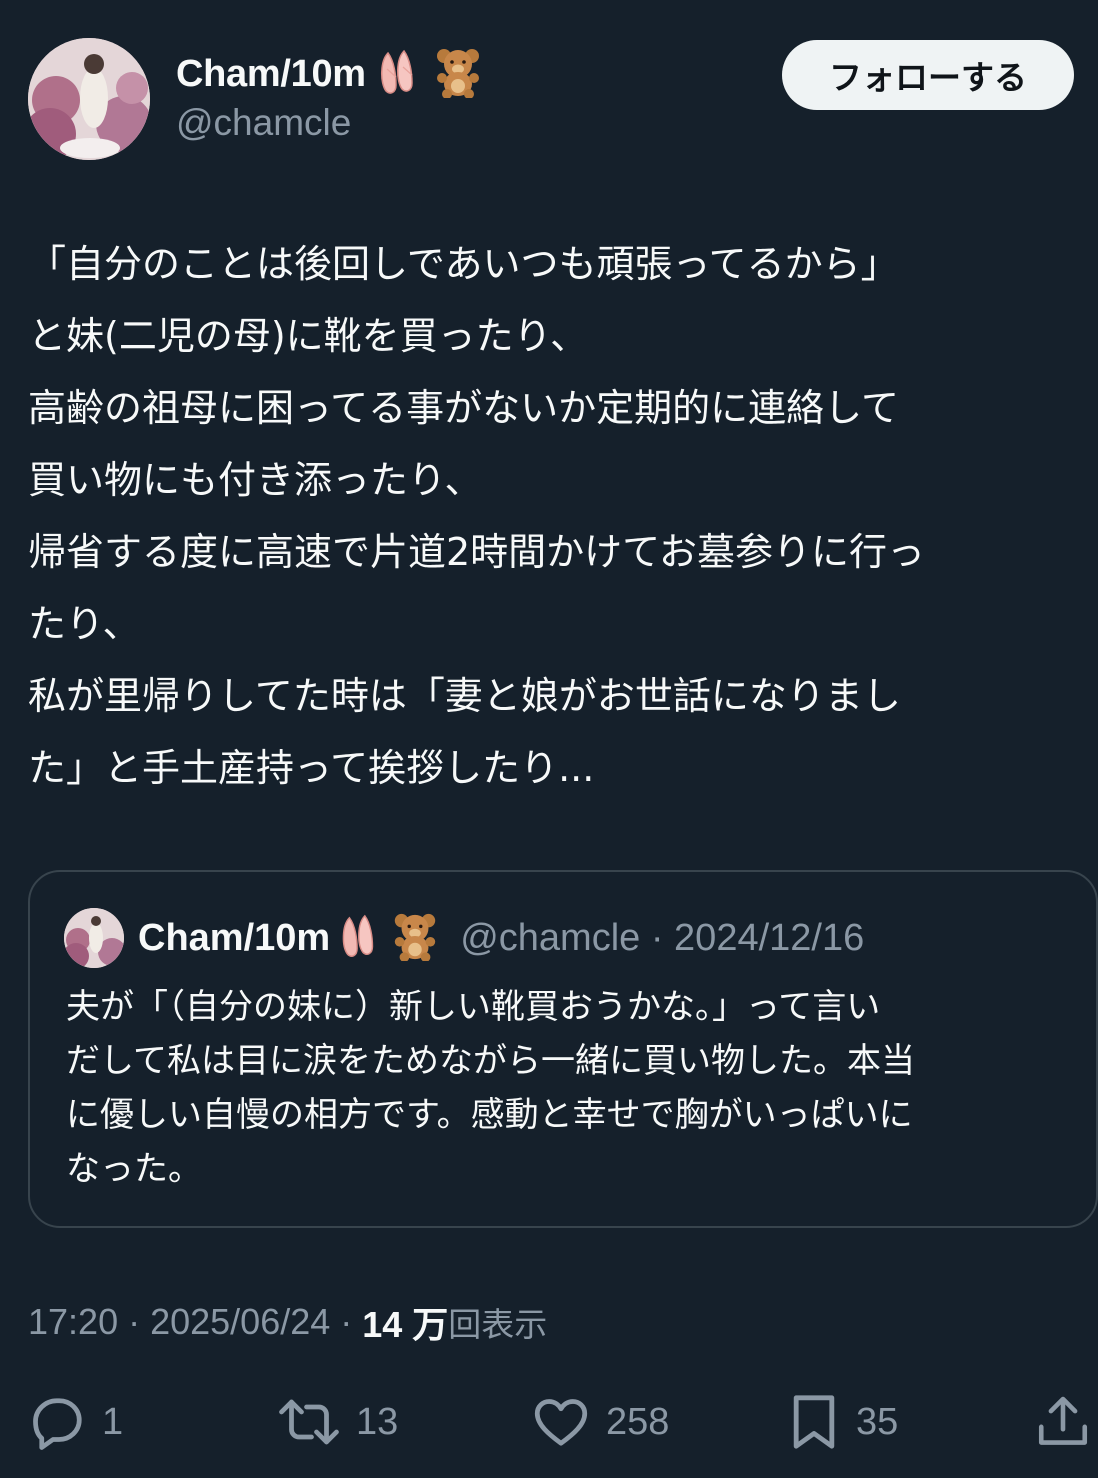 This screenshot has height=1478, width=1098. Describe the element at coordinates (271, 74) in the screenshot. I see `author-display-name: Cham/10m` at that location.